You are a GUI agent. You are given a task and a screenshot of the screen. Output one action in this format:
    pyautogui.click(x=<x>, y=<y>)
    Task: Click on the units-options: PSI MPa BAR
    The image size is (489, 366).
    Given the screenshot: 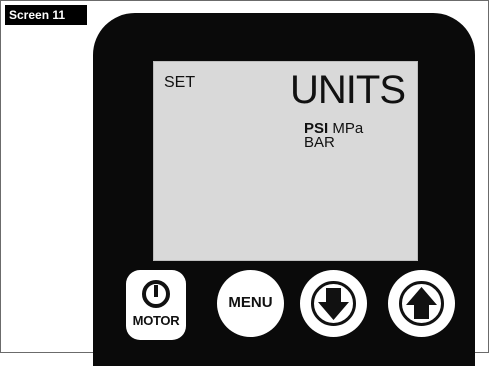 What is the action you would take?
    pyautogui.click(x=334, y=135)
    